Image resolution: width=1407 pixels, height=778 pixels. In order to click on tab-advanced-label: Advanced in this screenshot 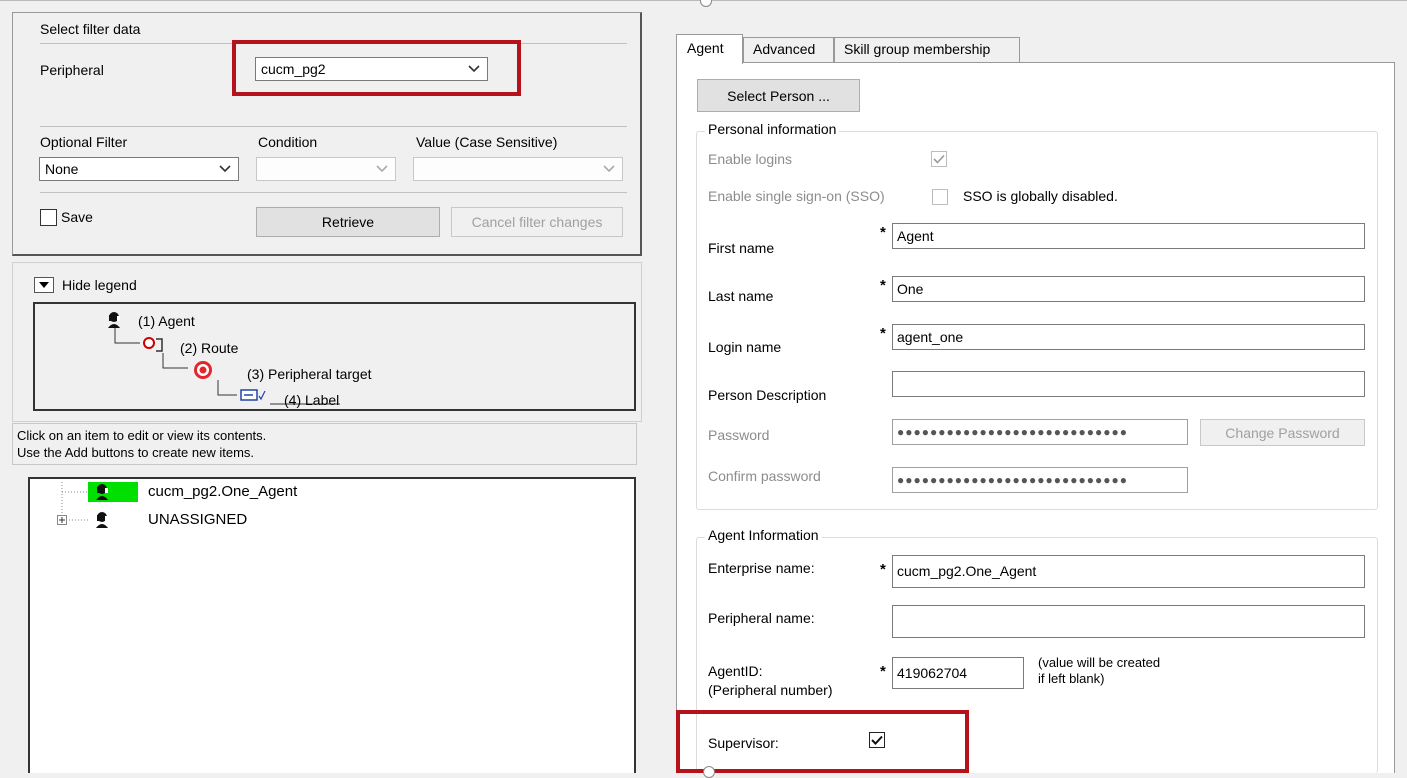, I will do `click(784, 49)`.